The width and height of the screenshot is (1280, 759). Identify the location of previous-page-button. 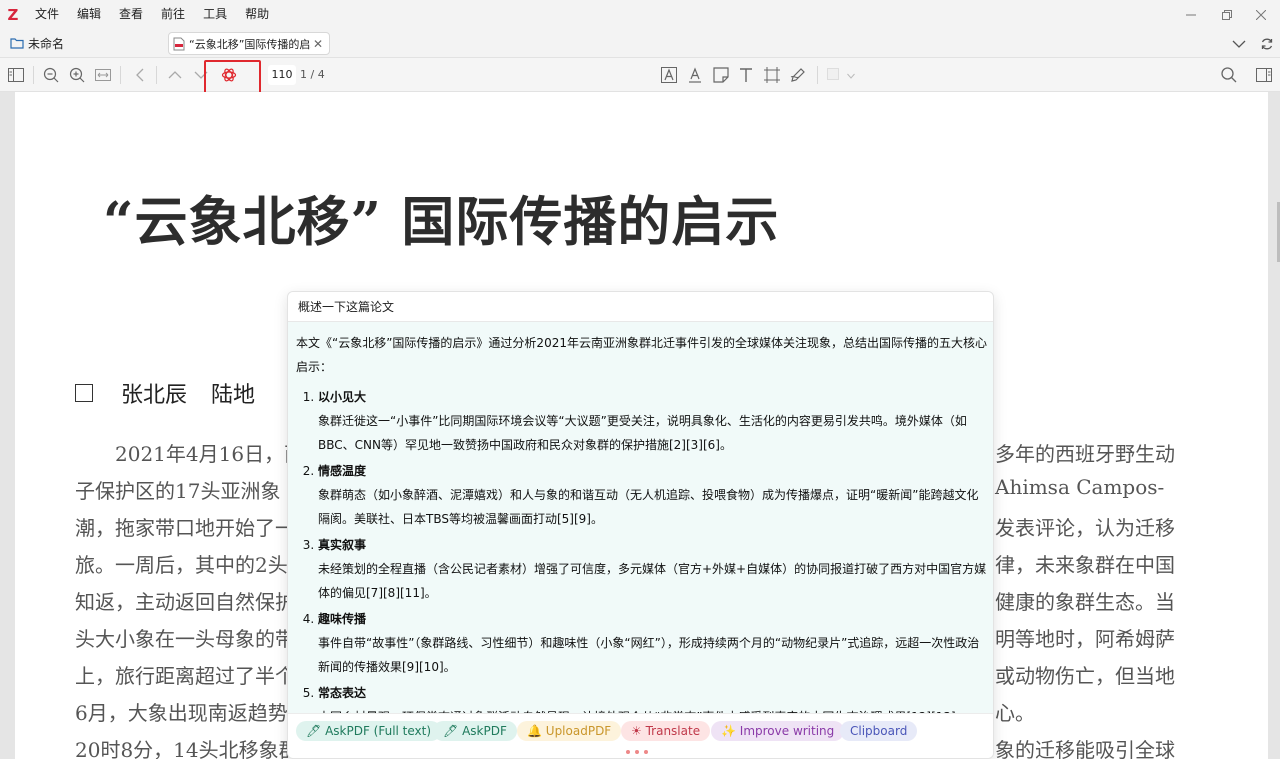
(175, 75).